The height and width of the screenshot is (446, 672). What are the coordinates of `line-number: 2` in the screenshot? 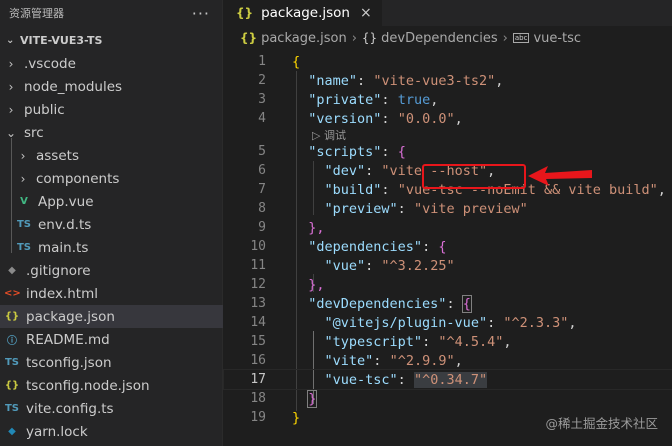 It's located at (262, 80).